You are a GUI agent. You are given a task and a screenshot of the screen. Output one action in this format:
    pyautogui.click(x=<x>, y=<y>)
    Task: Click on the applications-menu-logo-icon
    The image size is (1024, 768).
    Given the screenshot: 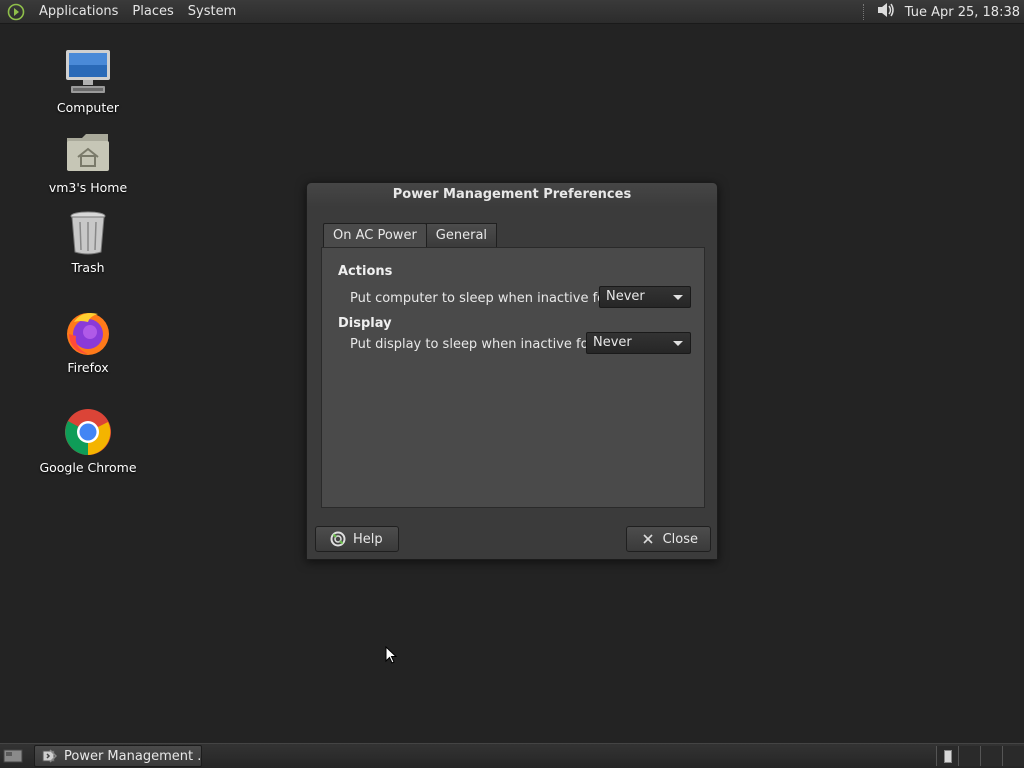 What is the action you would take?
    pyautogui.click(x=16, y=12)
    